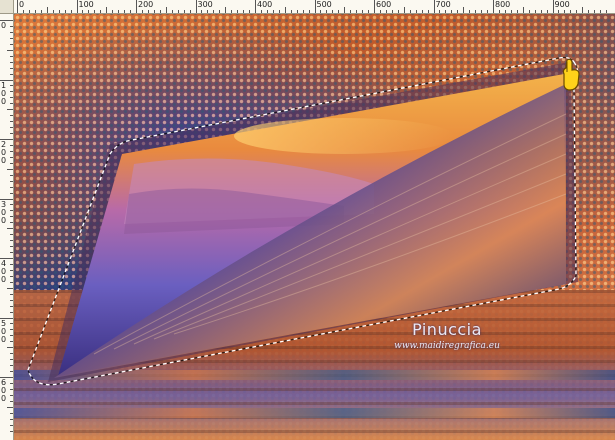 This screenshot has width=615, height=440. What do you see at coordinates (443, 4) in the screenshot?
I see `ruler-label: 700` at bounding box center [443, 4].